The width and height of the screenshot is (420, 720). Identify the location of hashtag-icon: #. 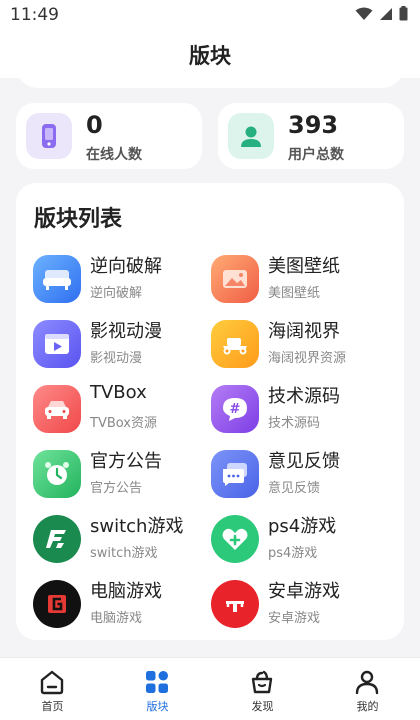
(235, 409).